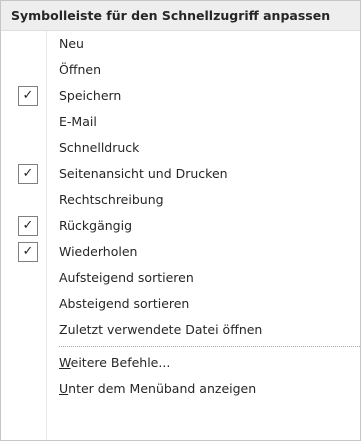 The width and height of the screenshot is (361, 441). I want to click on menu-item-label: Schnelldruck, so click(99, 147).